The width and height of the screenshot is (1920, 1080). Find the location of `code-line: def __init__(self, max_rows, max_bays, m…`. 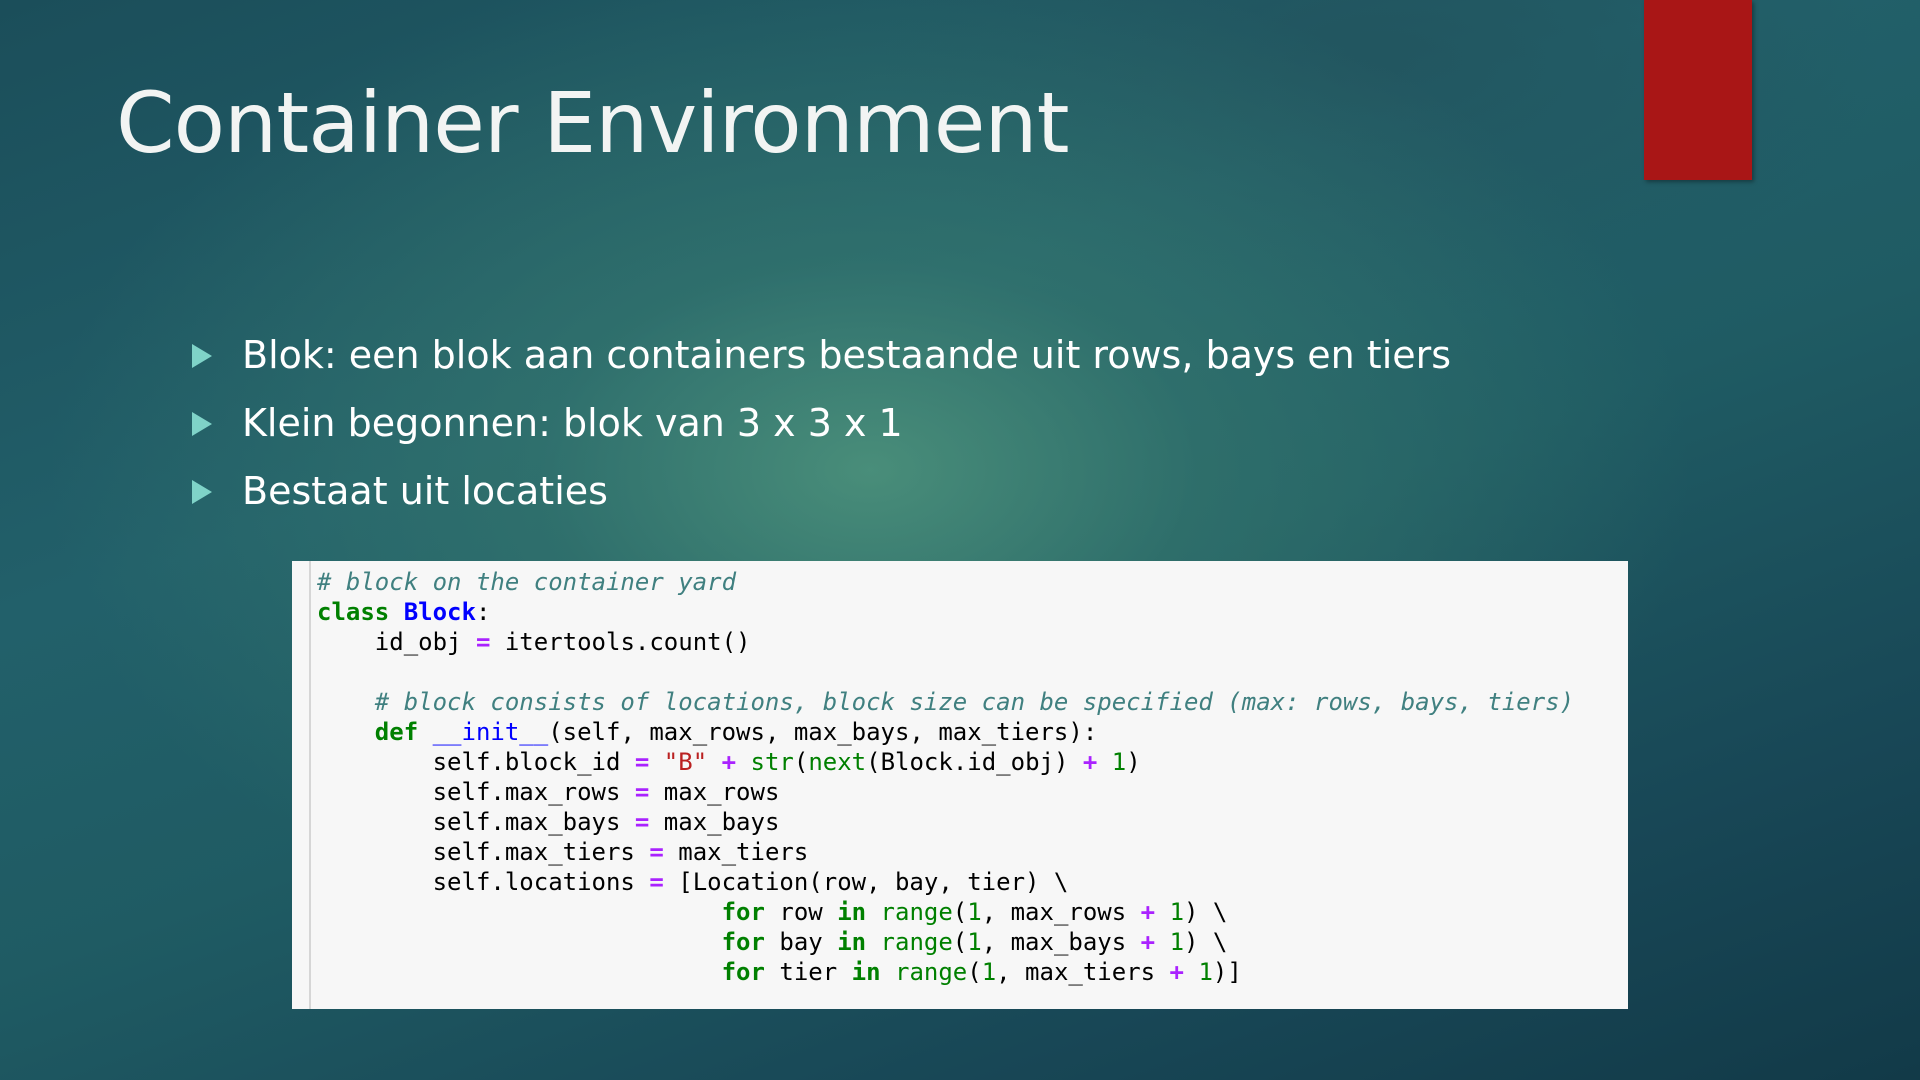

code-line: def __init__(self, max_rows, max_bays, m… is located at coordinates (736, 732).